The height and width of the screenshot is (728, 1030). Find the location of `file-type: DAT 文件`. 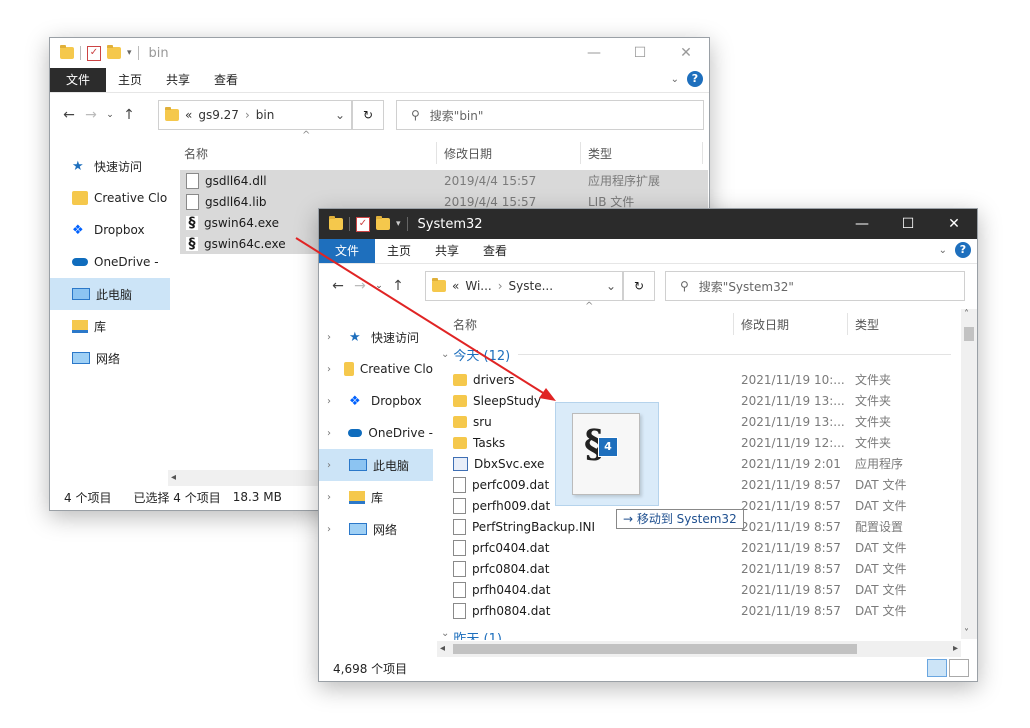

file-type: DAT 文件 is located at coordinates (881, 611).